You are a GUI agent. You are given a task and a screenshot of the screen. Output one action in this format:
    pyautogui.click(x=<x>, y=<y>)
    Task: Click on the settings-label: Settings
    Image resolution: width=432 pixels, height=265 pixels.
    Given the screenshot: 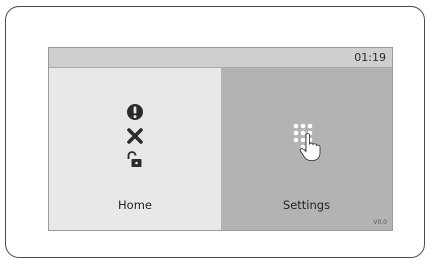 What is the action you would take?
    pyautogui.click(x=306, y=205)
    